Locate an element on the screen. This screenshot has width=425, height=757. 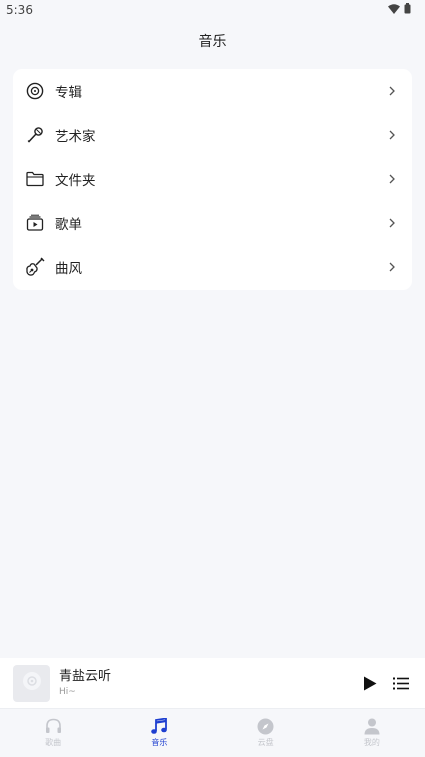
play-icon is located at coordinates (370, 683).